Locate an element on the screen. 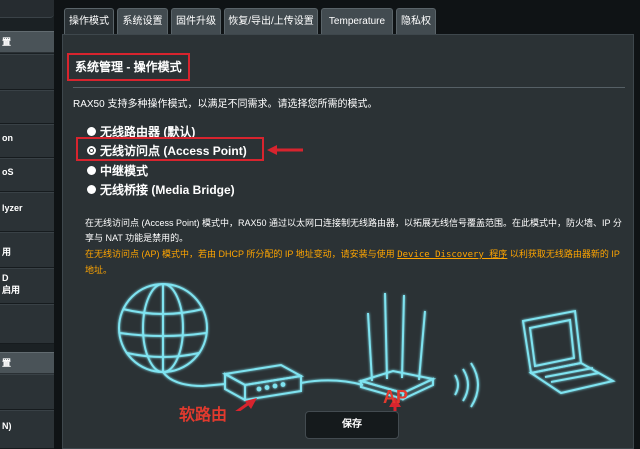  sidebar-item-label: oS is located at coordinates (8, 172).